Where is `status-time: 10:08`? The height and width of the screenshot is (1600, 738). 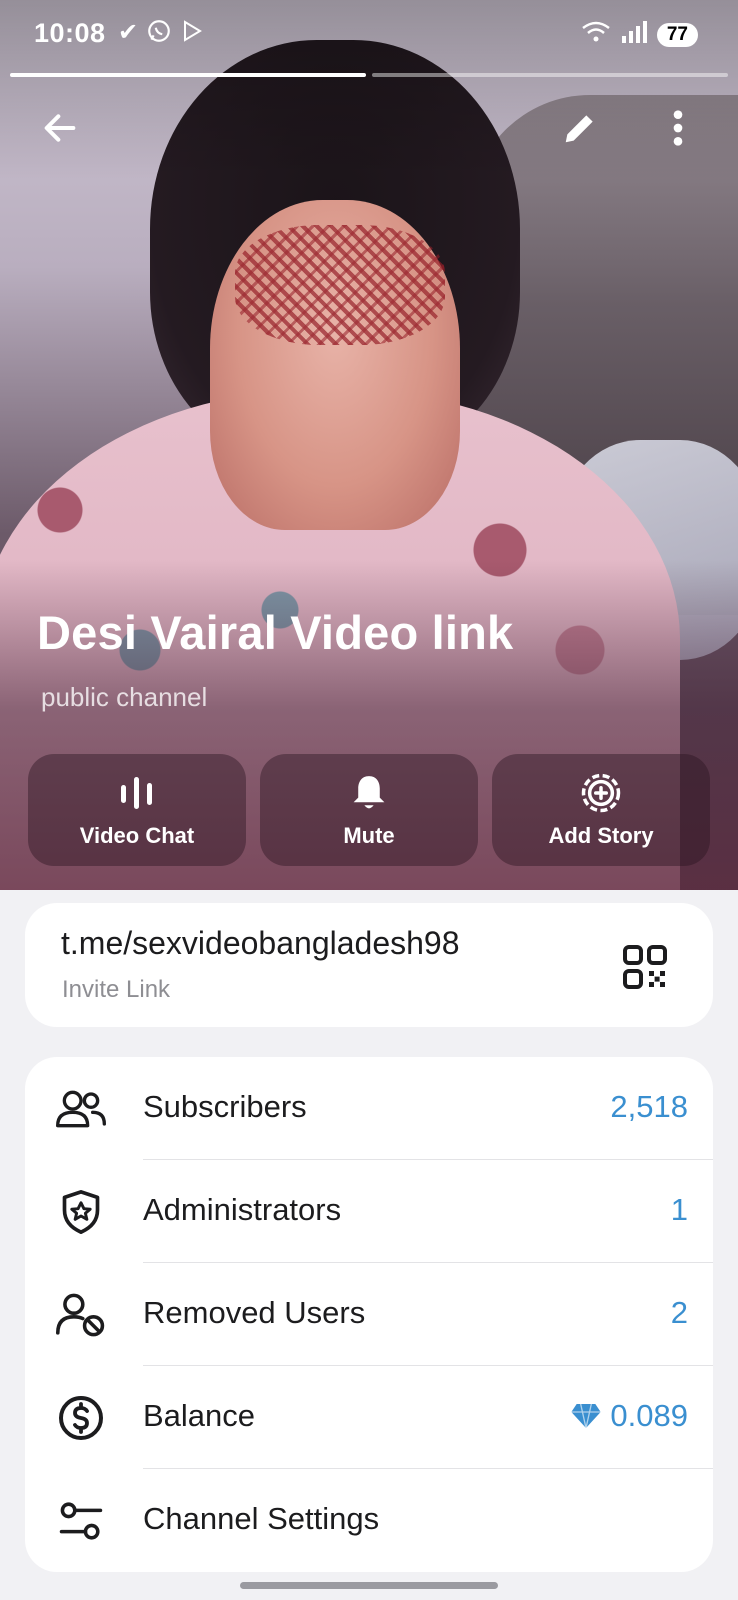
status-time: 10:08 is located at coordinates (70, 33).